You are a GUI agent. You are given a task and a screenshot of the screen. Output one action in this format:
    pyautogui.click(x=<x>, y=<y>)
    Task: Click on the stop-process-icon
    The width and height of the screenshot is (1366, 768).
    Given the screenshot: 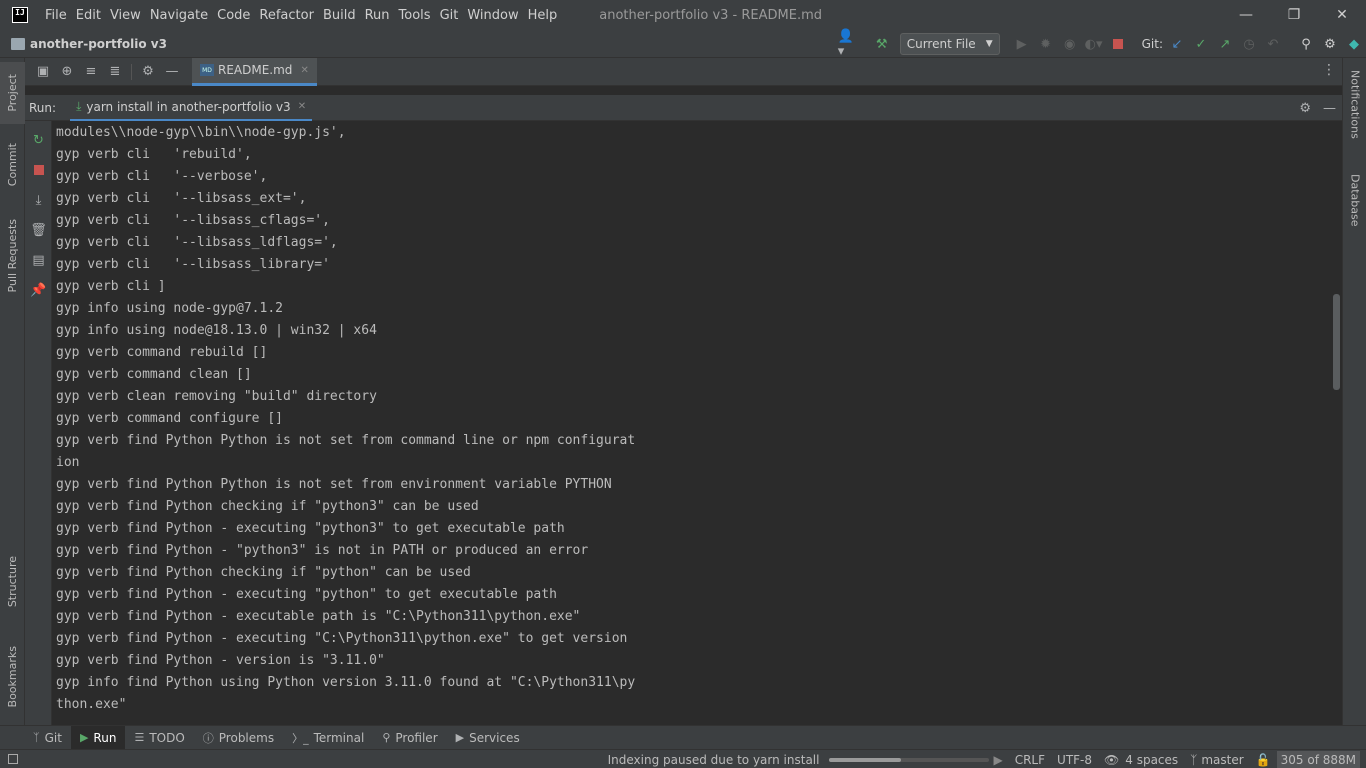 What is the action you would take?
    pyautogui.click(x=38, y=170)
    